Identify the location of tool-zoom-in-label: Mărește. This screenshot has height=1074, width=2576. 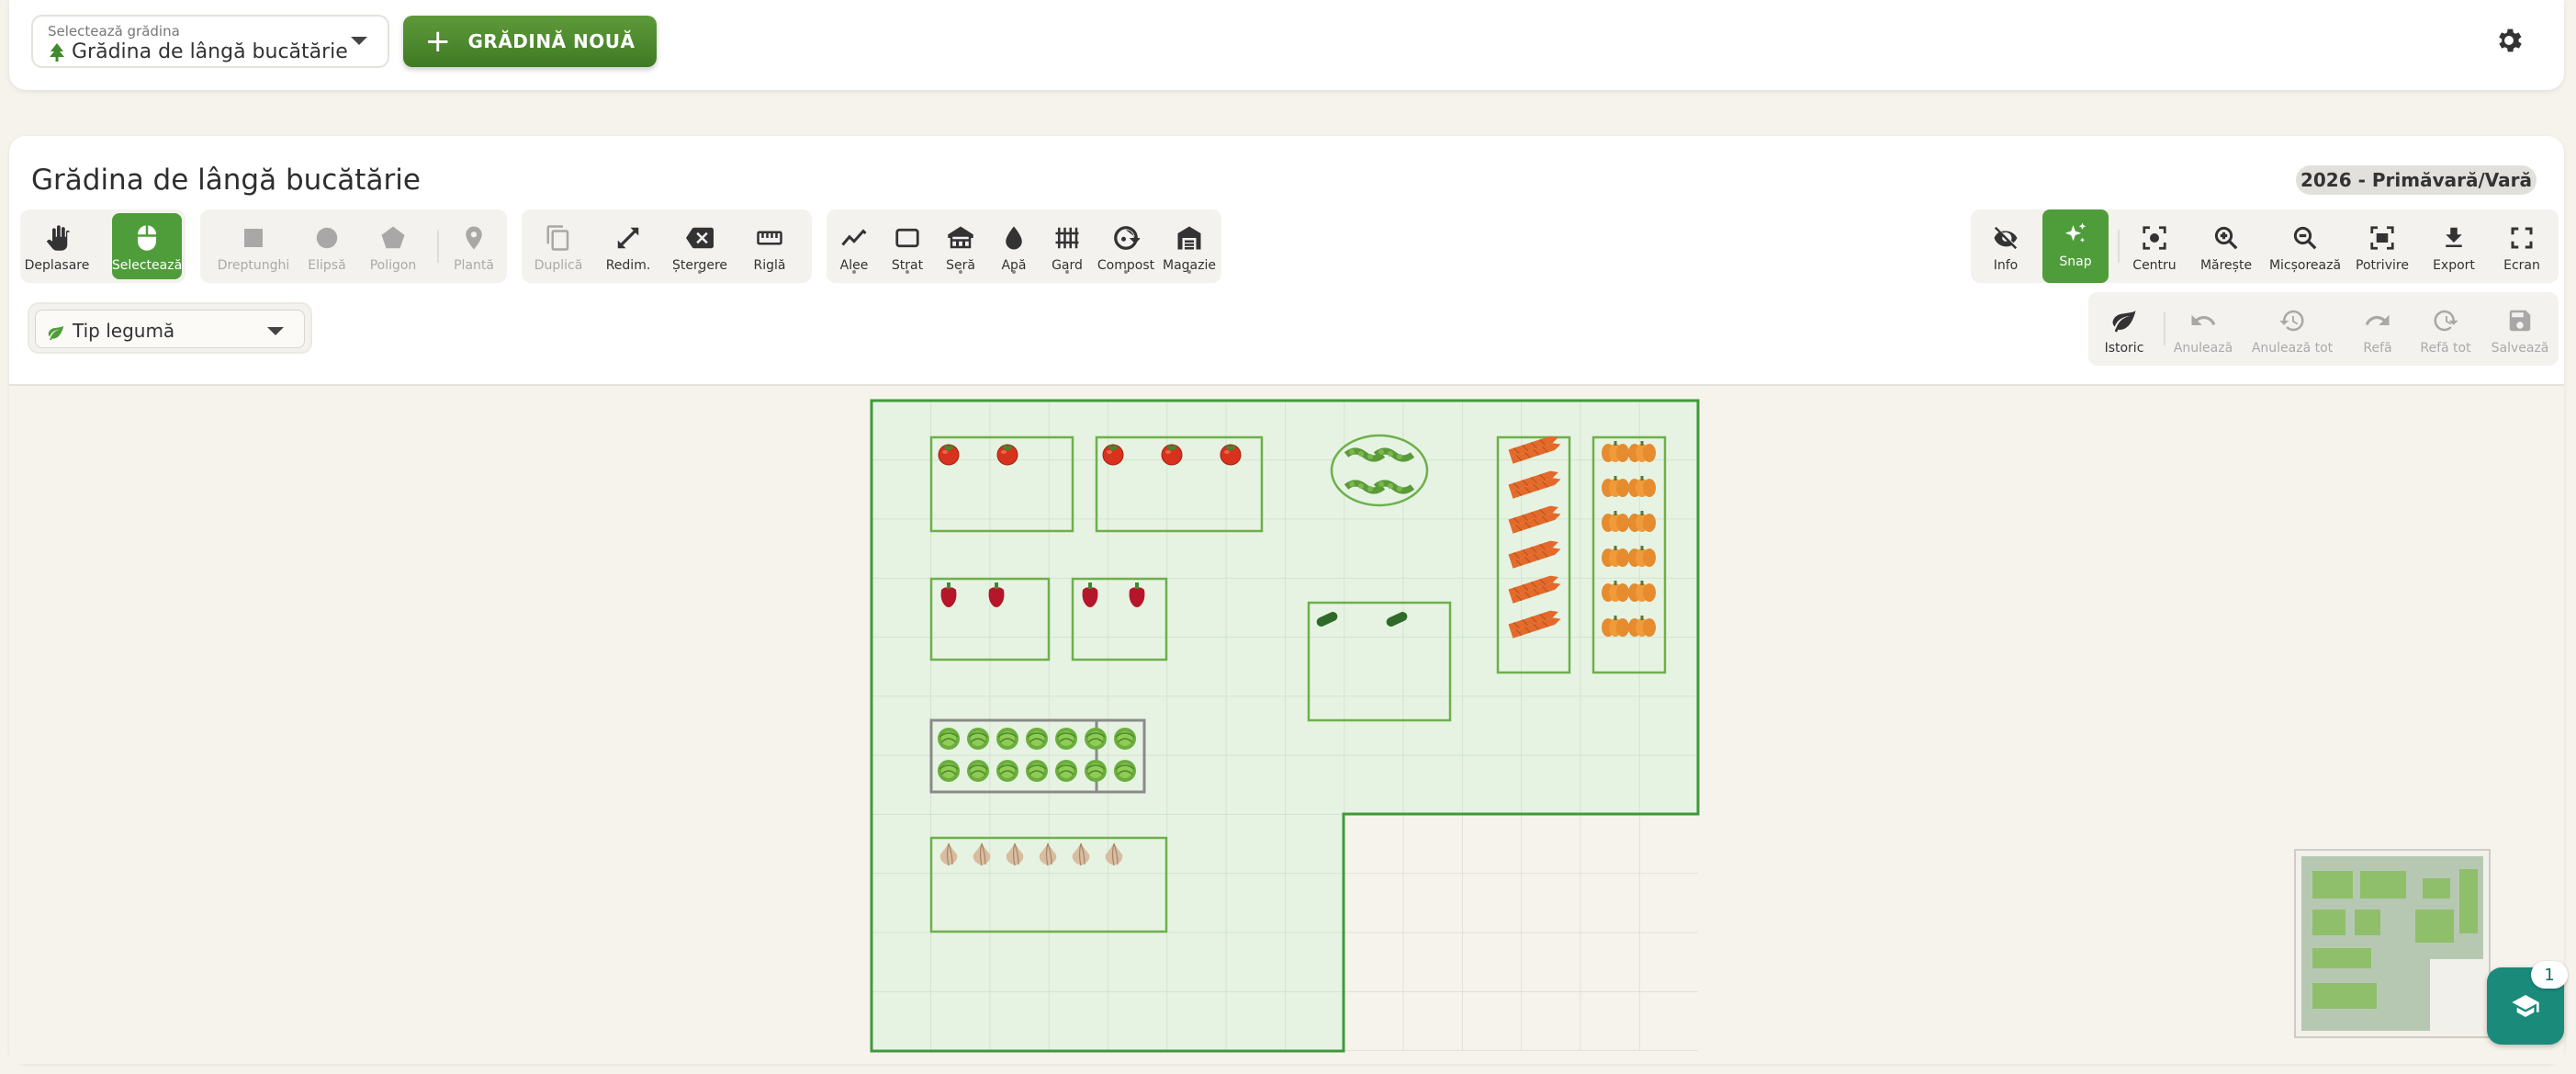
(2226, 265).